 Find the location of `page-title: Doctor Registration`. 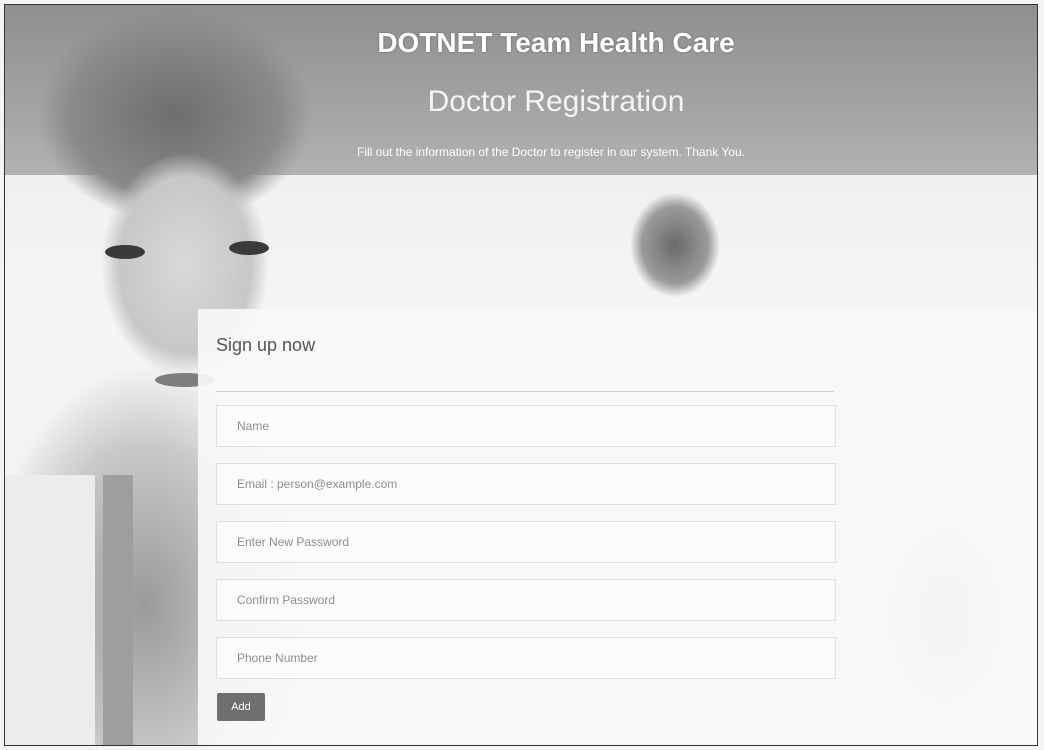

page-title: Doctor Registration is located at coordinates (556, 101).